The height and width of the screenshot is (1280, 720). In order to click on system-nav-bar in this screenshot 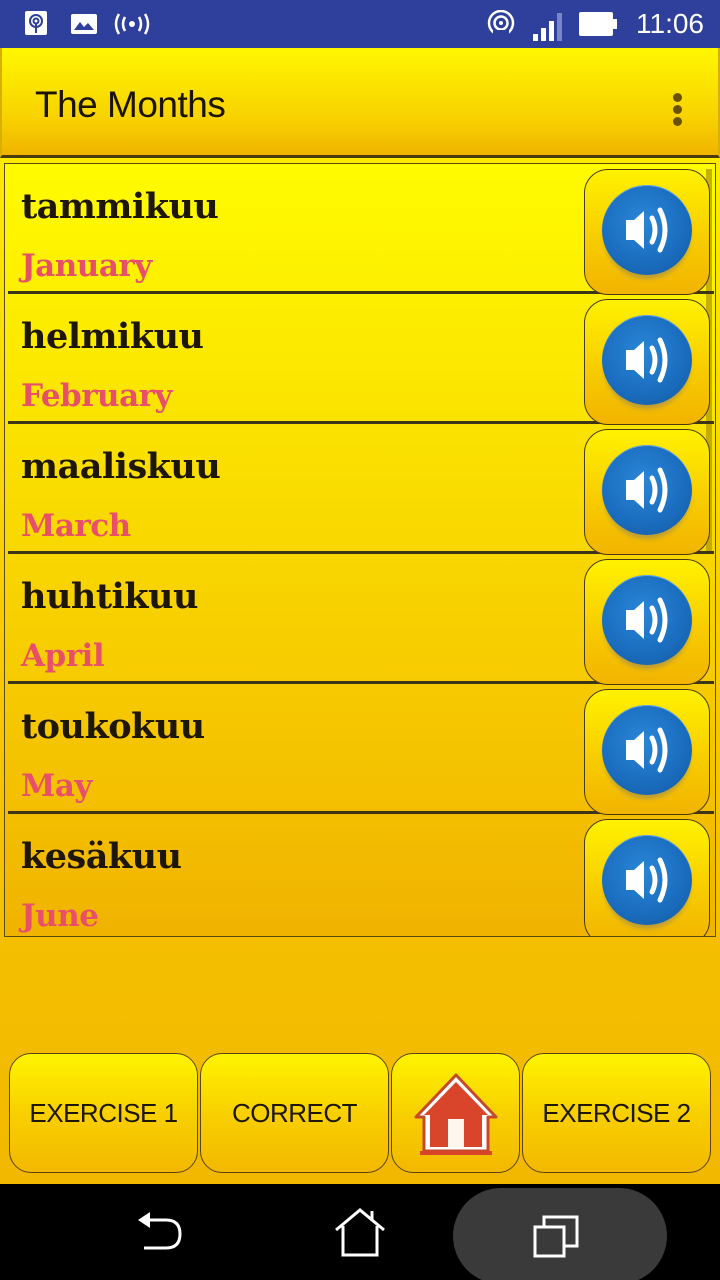, I will do `click(360, 1232)`.